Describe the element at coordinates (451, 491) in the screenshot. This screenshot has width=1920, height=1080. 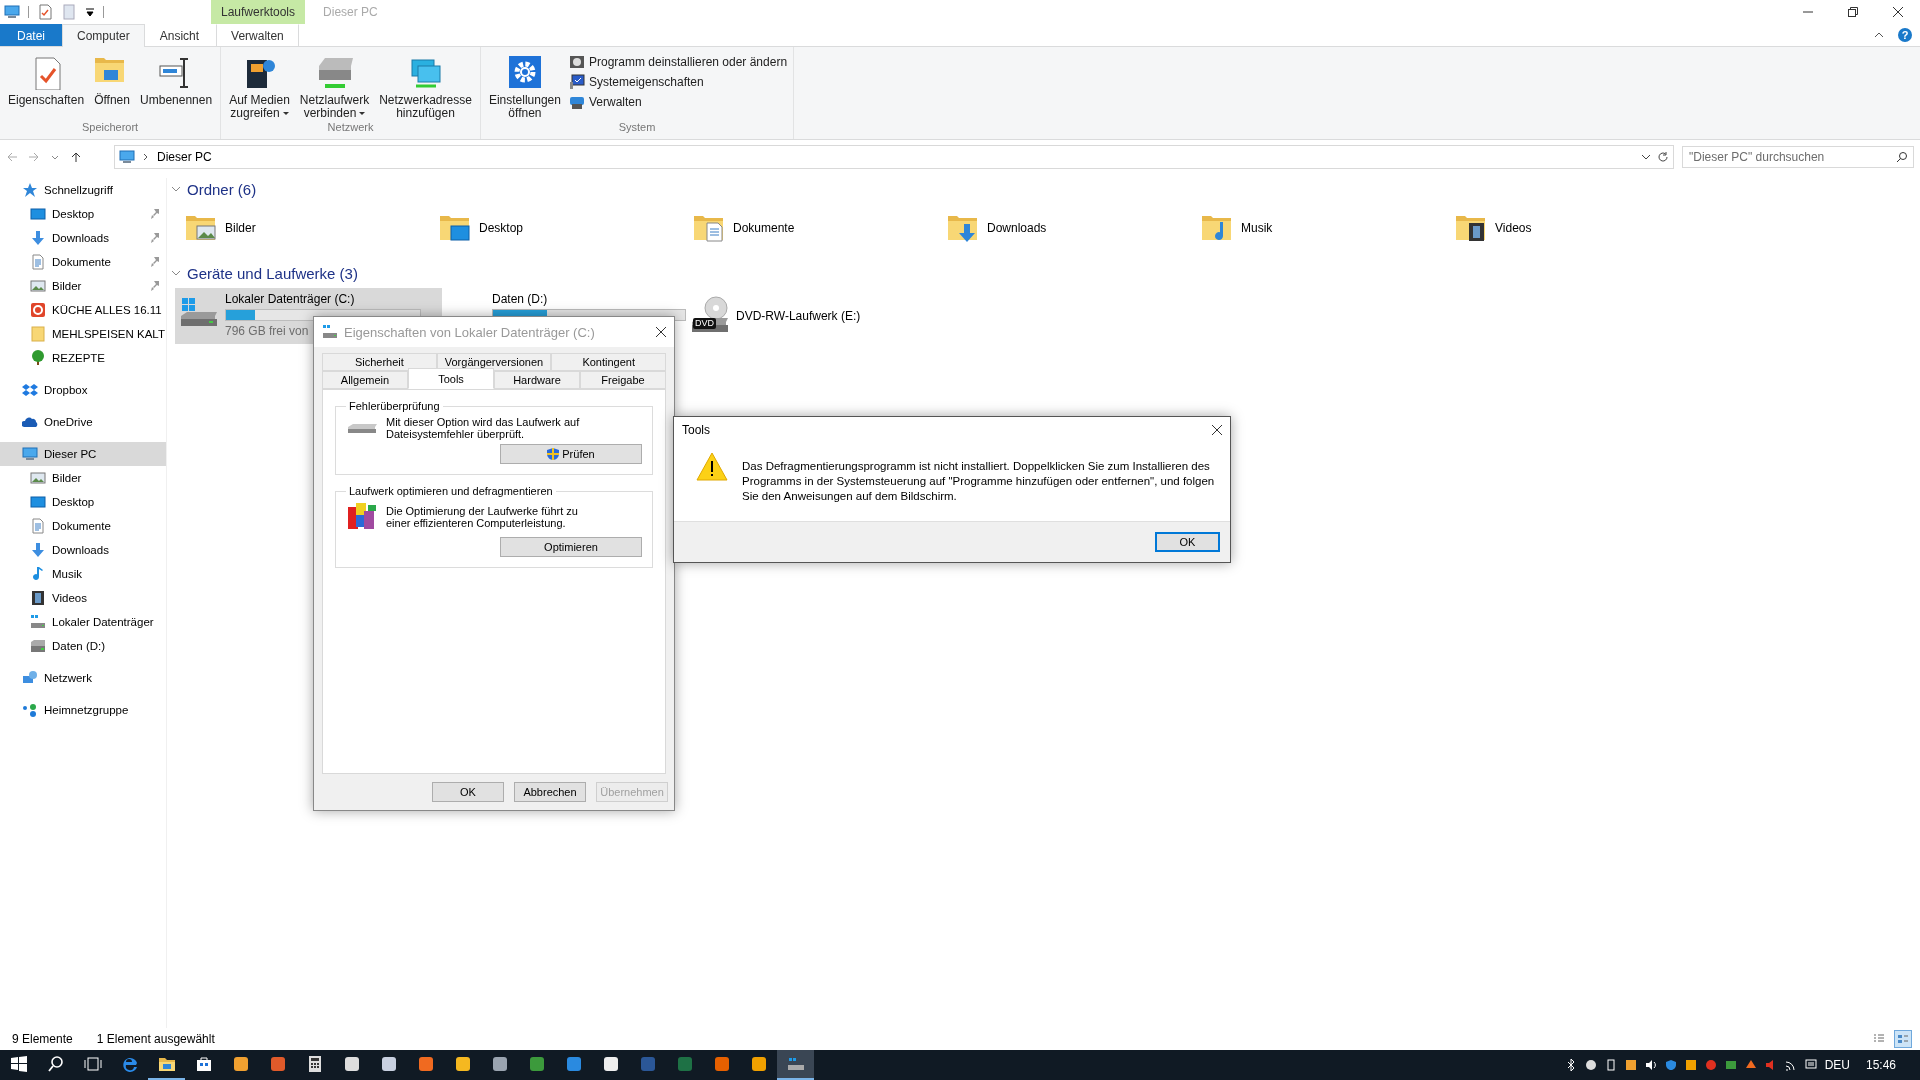
I see `group-title: Laufwerk optimieren und defragmentieren` at that location.